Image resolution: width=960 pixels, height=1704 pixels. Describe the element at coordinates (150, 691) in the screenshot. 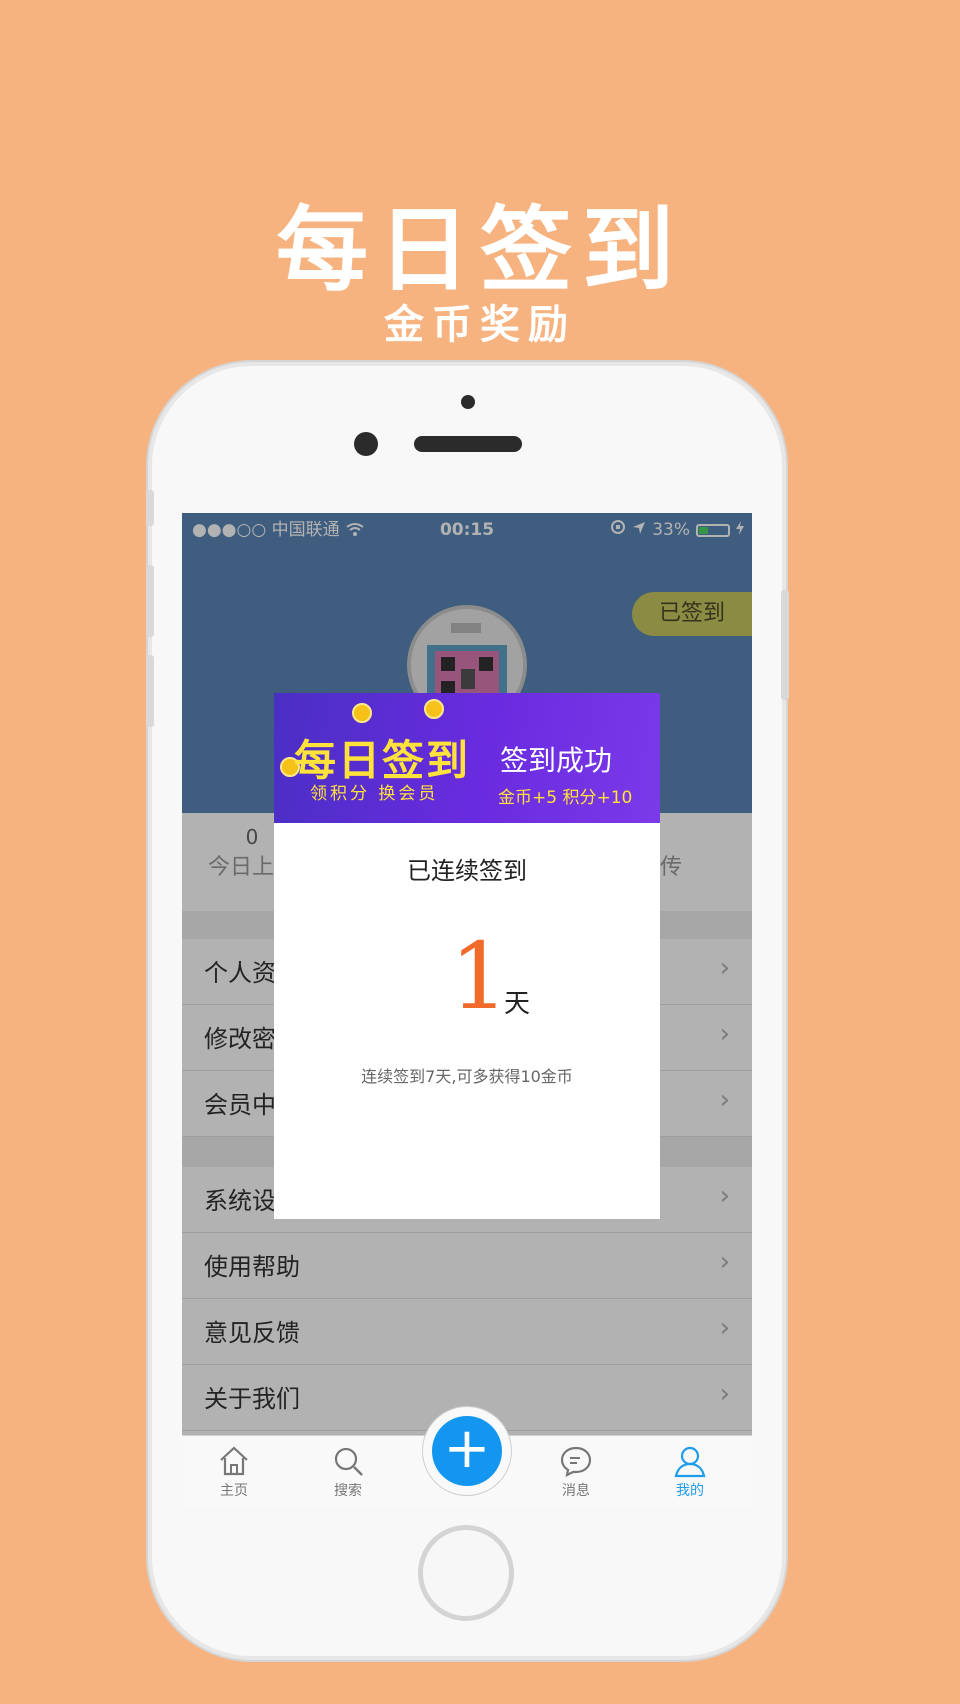

I see `volume-down-button` at that location.